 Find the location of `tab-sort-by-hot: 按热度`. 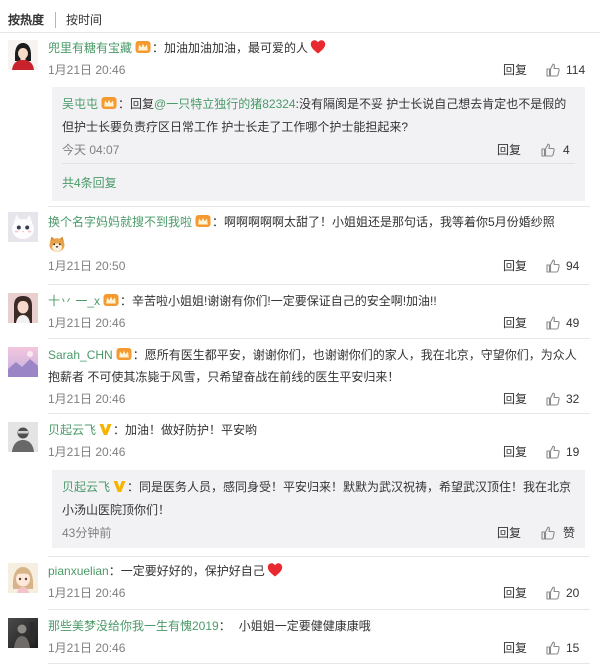

tab-sort-by-hot: 按热度 is located at coordinates (31, 20).